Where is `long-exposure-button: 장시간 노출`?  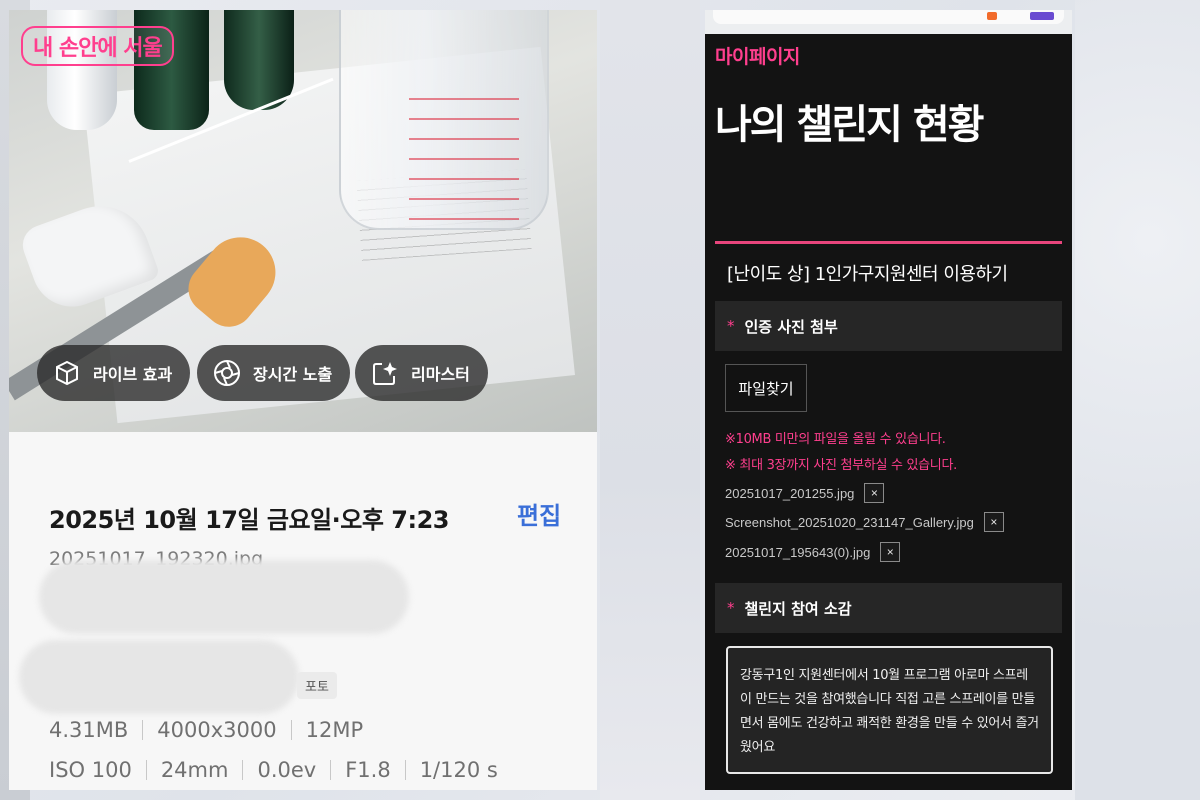 long-exposure-button: 장시간 노출 is located at coordinates (274, 373).